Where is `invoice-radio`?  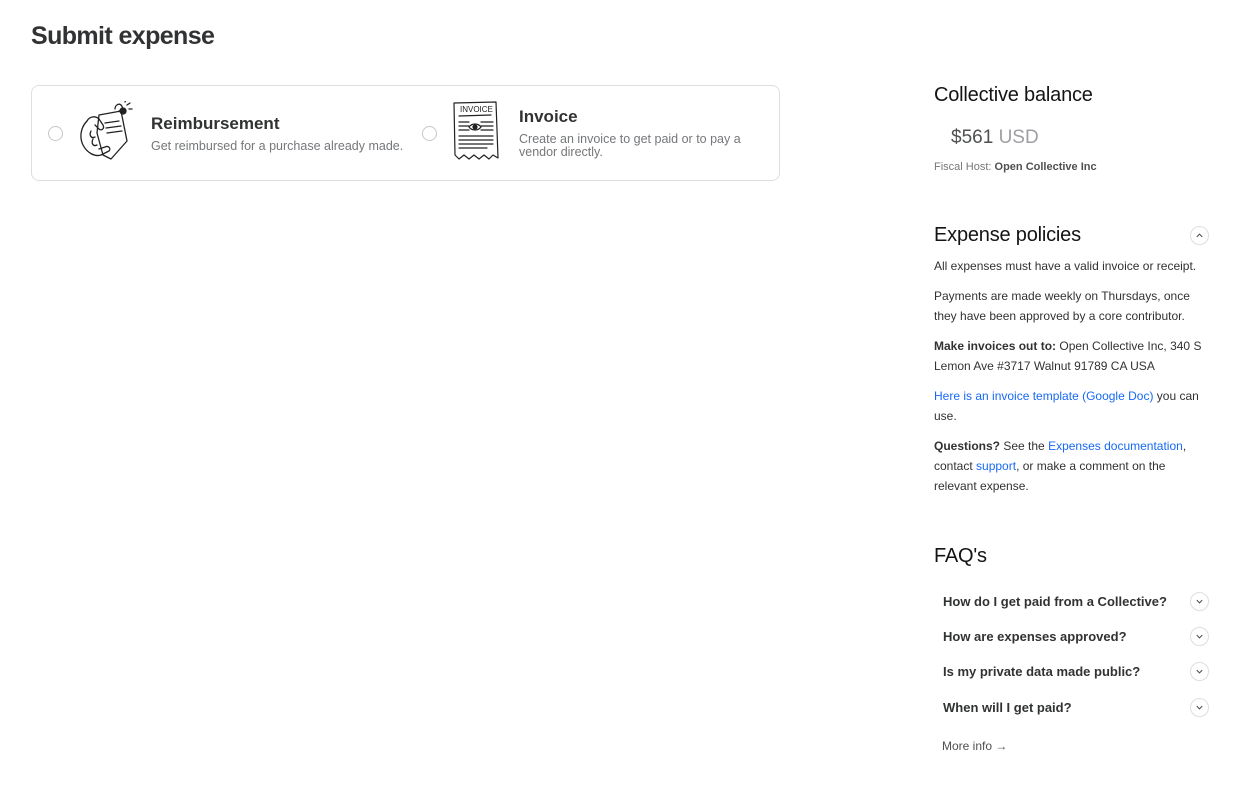
invoice-radio is located at coordinates (429, 133).